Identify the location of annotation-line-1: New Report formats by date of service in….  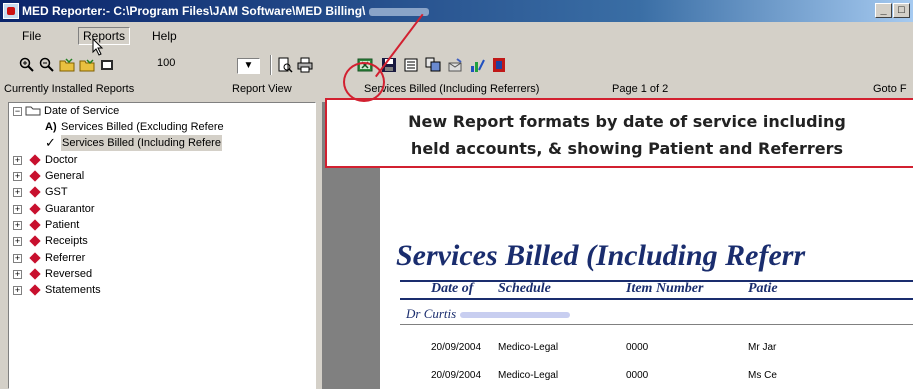
(627, 121).